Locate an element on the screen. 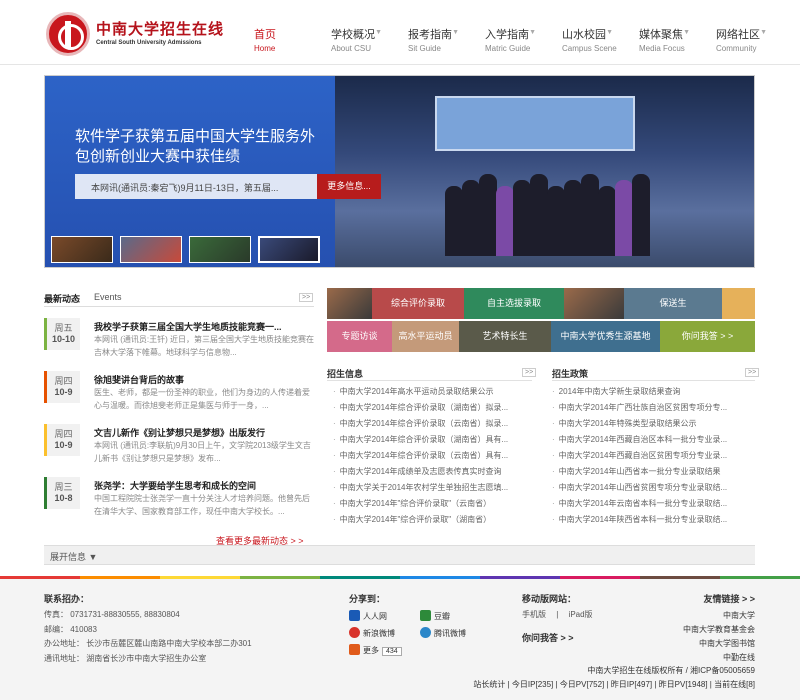  nav-item-home: 首页 Home is located at coordinates (284, 41).